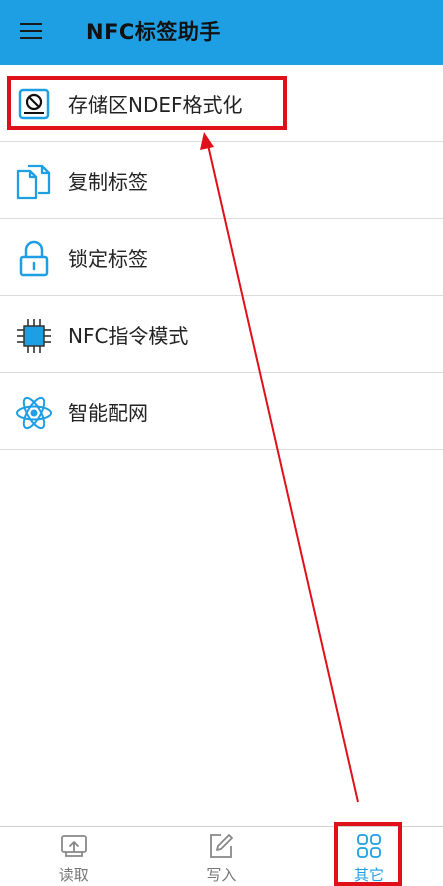 The width and height of the screenshot is (443, 886). What do you see at coordinates (221, 411) in the screenshot?
I see `menu-item-smart-network: 智能配网` at bounding box center [221, 411].